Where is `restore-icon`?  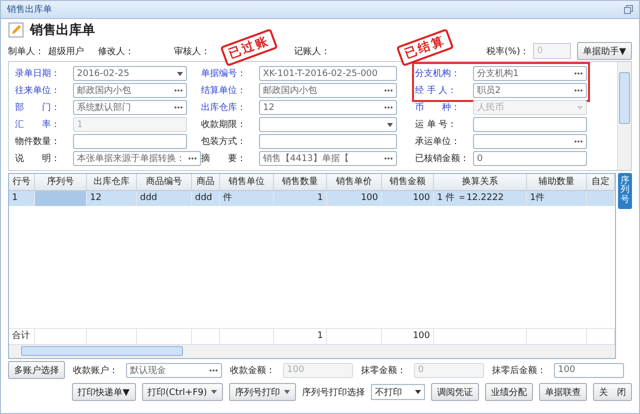 restore-icon is located at coordinates (628, 9).